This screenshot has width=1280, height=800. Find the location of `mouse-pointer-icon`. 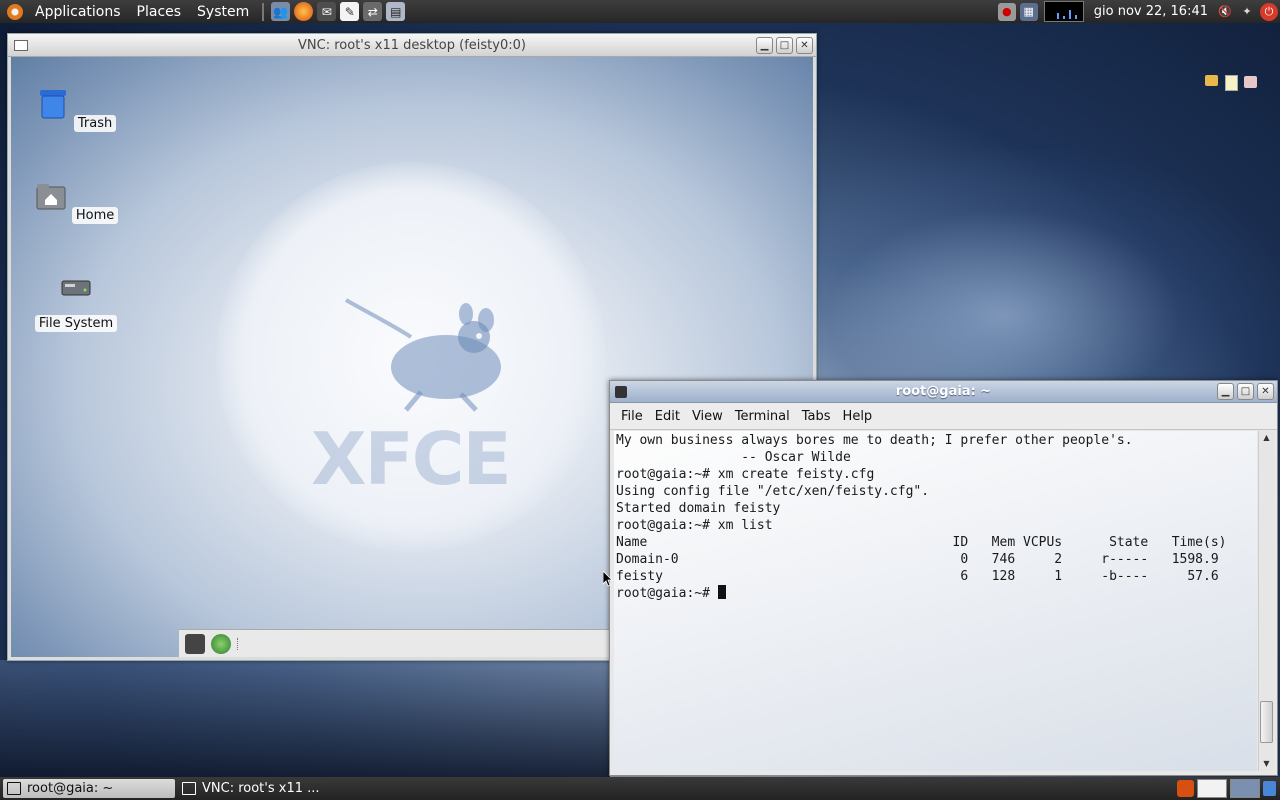

mouse-pointer-icon is located at coordinates (608, 579).